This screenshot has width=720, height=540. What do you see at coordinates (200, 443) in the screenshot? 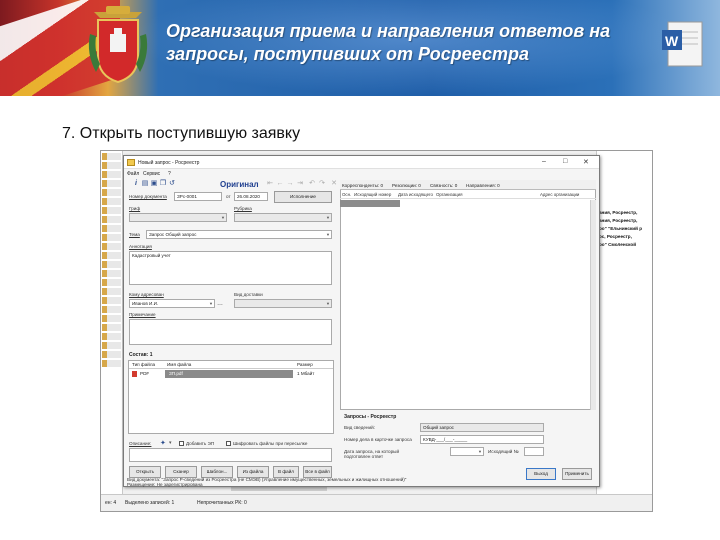
I see `add-ep-label: Добавить ЭП` at bounding box center [200, 443].